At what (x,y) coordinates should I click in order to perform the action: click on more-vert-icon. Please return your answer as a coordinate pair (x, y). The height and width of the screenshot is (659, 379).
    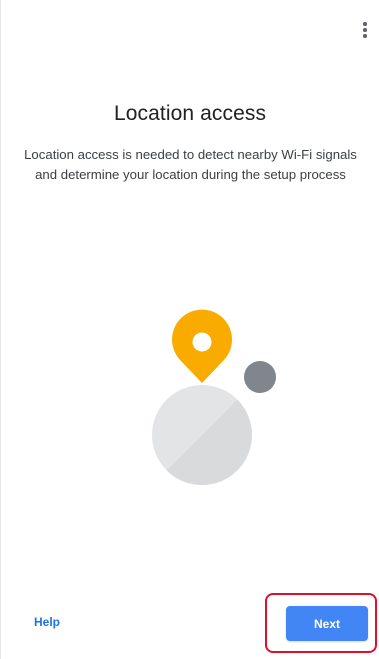
    Looking at the image, I should click on (365, 30).